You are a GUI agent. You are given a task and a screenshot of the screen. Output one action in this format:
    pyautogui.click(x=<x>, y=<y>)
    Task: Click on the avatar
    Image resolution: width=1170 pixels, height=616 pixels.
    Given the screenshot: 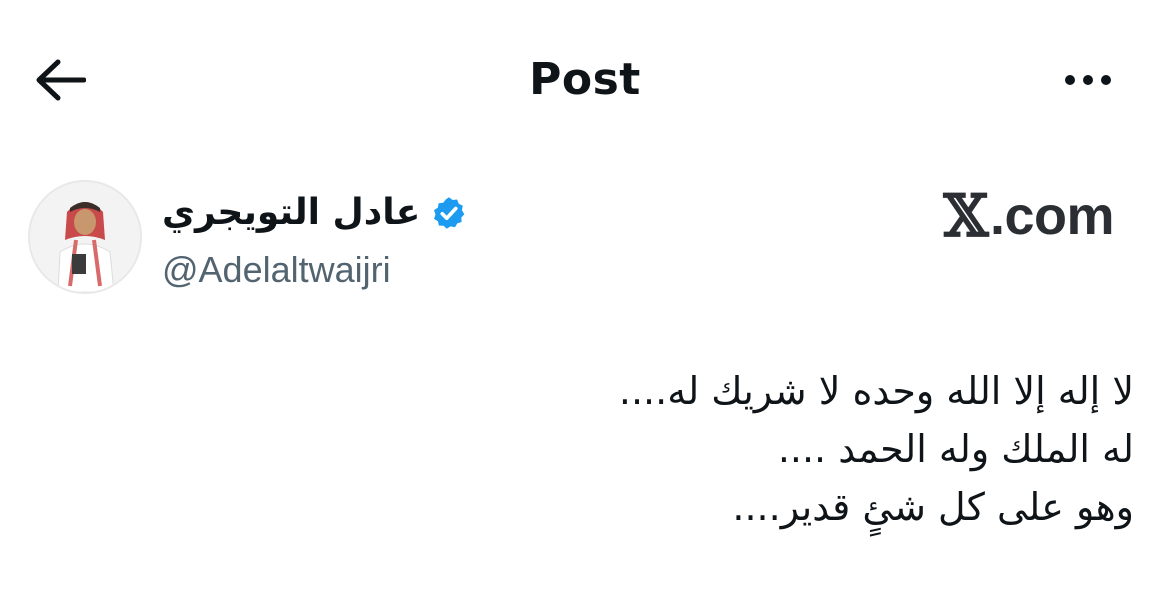 What is the action you would take?
    pyautogui.click(x=85, y=237)
    